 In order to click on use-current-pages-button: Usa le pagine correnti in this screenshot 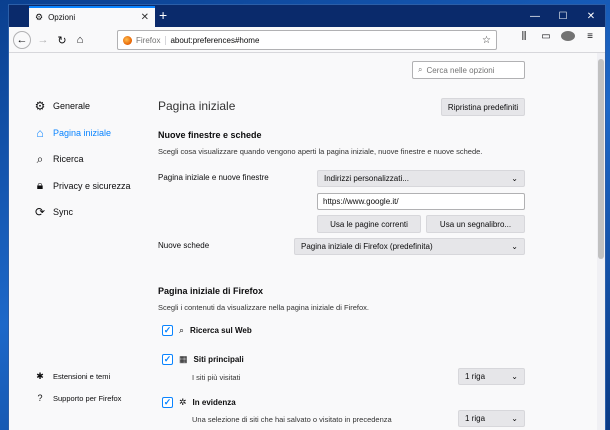, I will do `click(369, 224)`.